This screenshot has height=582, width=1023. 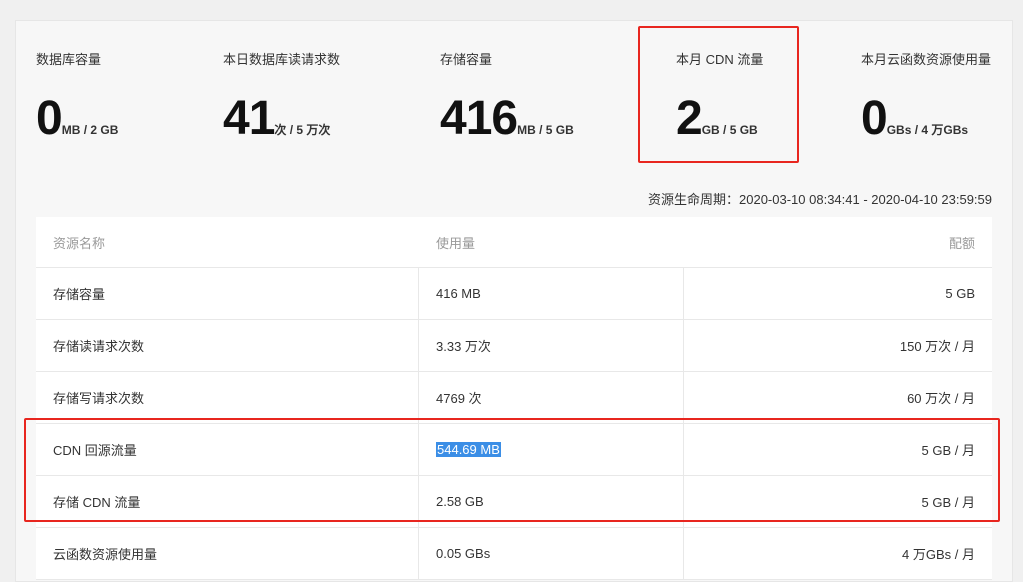 I want to click on usage-value: 416 MB, so click(x=458, y=293).